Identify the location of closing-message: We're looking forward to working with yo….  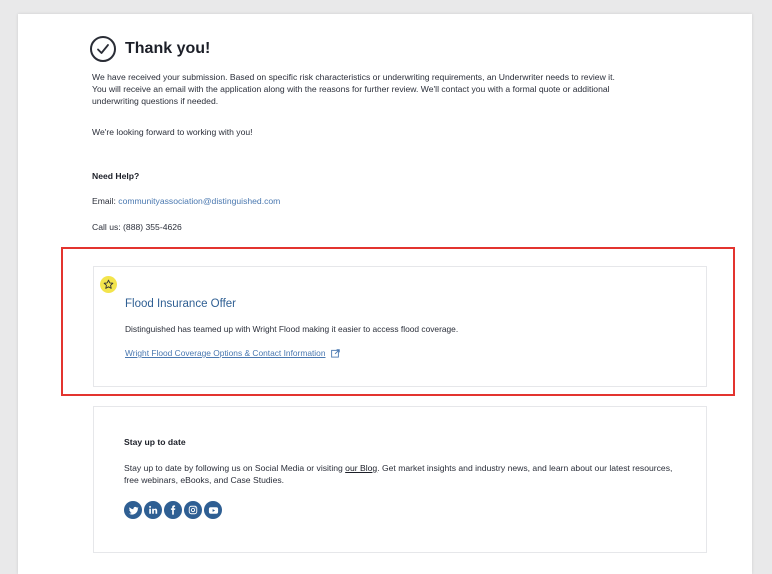
(172, 132).